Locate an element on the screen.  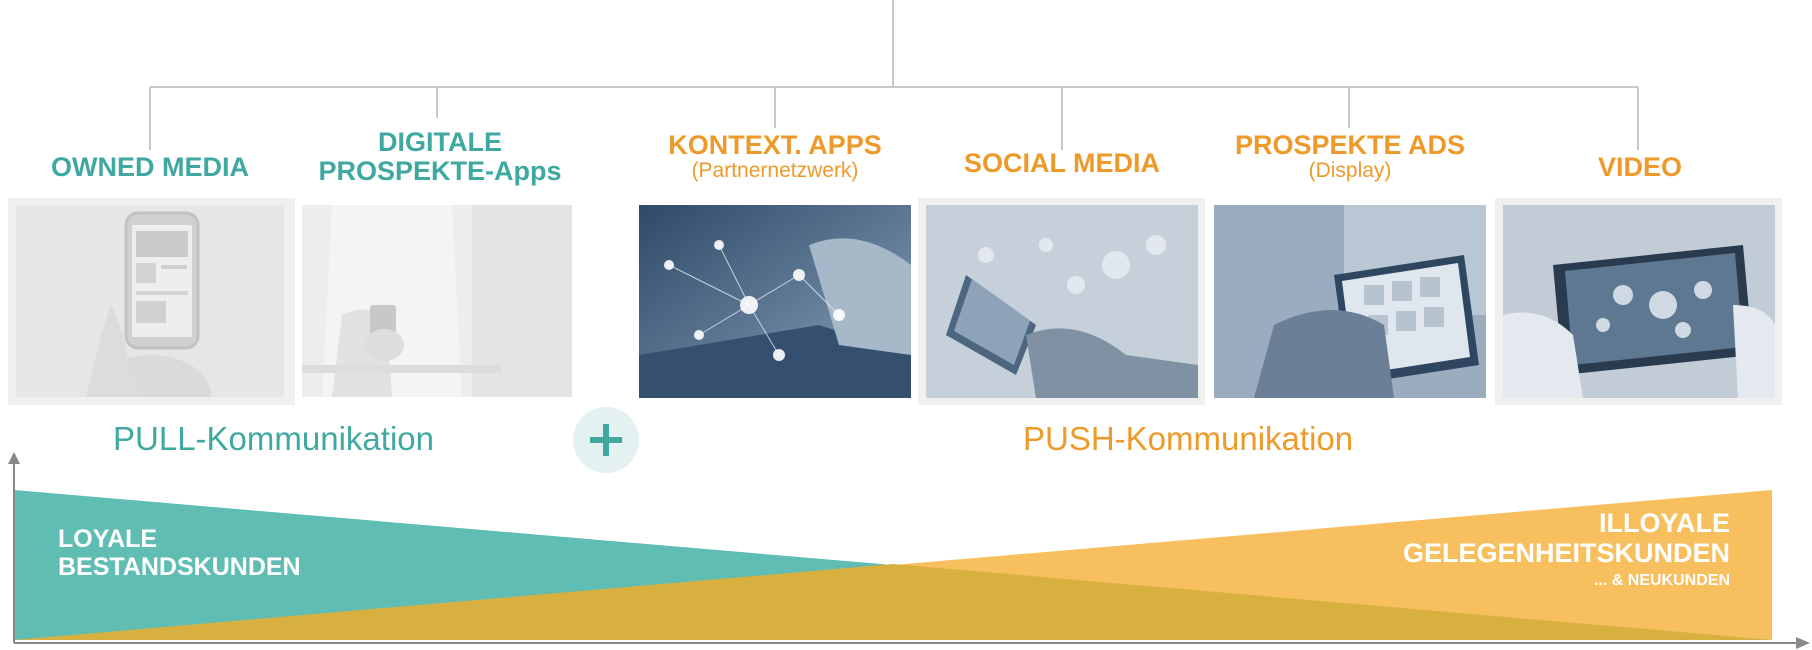
channel-title-social-media: SOCIAL MEDIA is located at coordinates (1061, 163).